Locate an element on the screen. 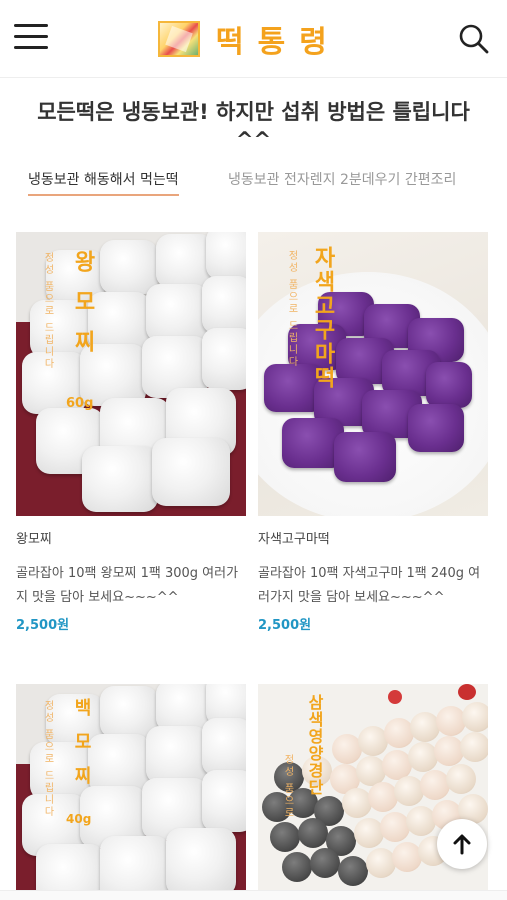 The image size is (507, 900). logo: 떡통령 is located at coordinates (249, 40).